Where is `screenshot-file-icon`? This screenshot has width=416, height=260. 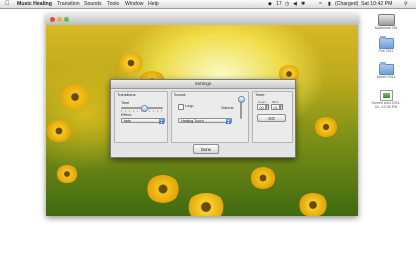 screenshot-file-icon is located at coordinates (386, 95).